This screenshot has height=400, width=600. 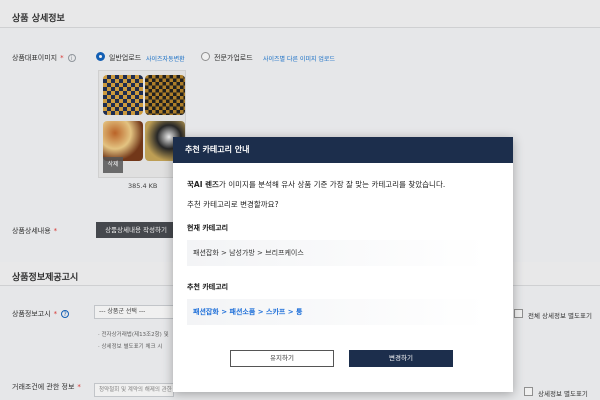 I want to click on recommended-category-value: 패션잡화 > 패션소품 > 스카프 > 퉁, so click(x=337, y=312).